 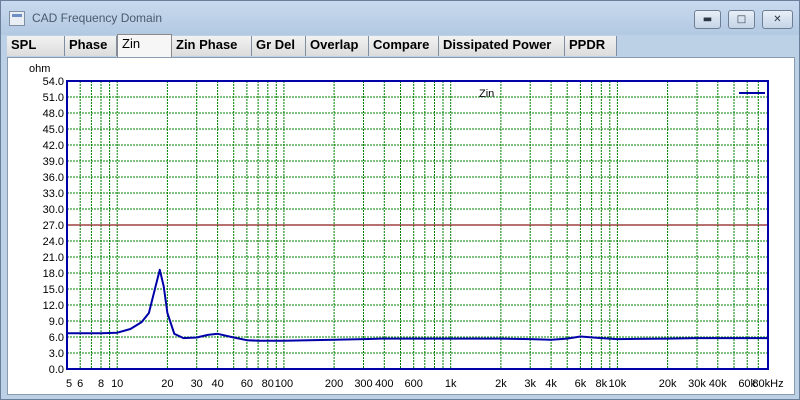 I want to click on tab-ppdr: PPDR, so click(x=591, y=46).